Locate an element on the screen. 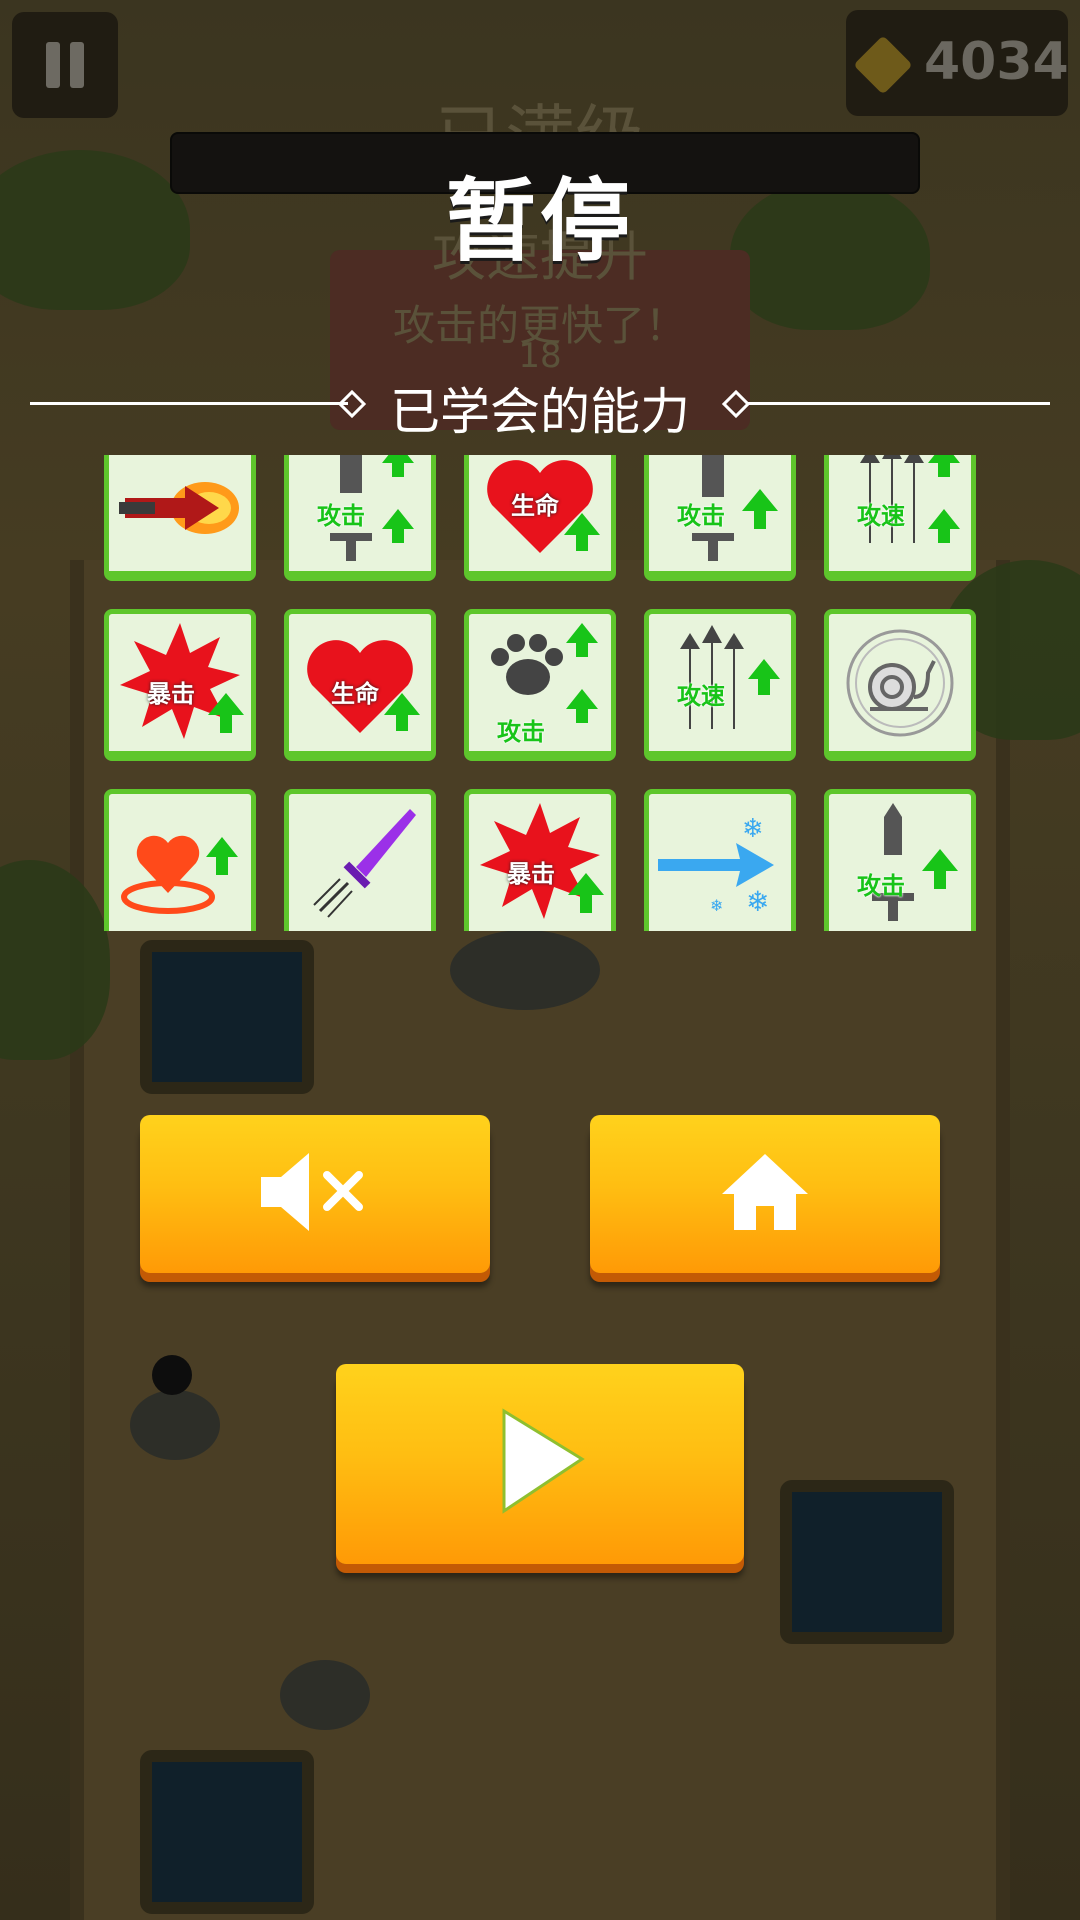 The height and width of the screenshot is (1920, 1080). speaker-mute-icon is located at coordinates (315, 1194).